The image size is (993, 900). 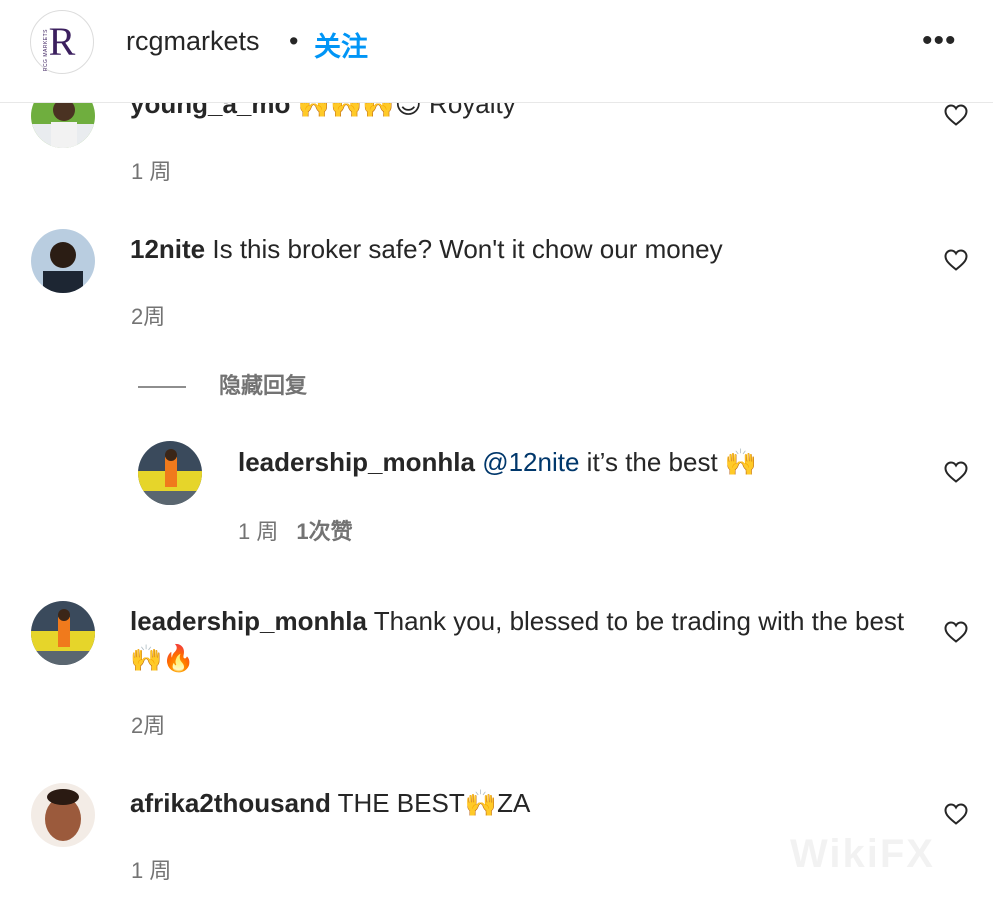 I want to click on follow-button: 关注, so click(x=341, y=44).